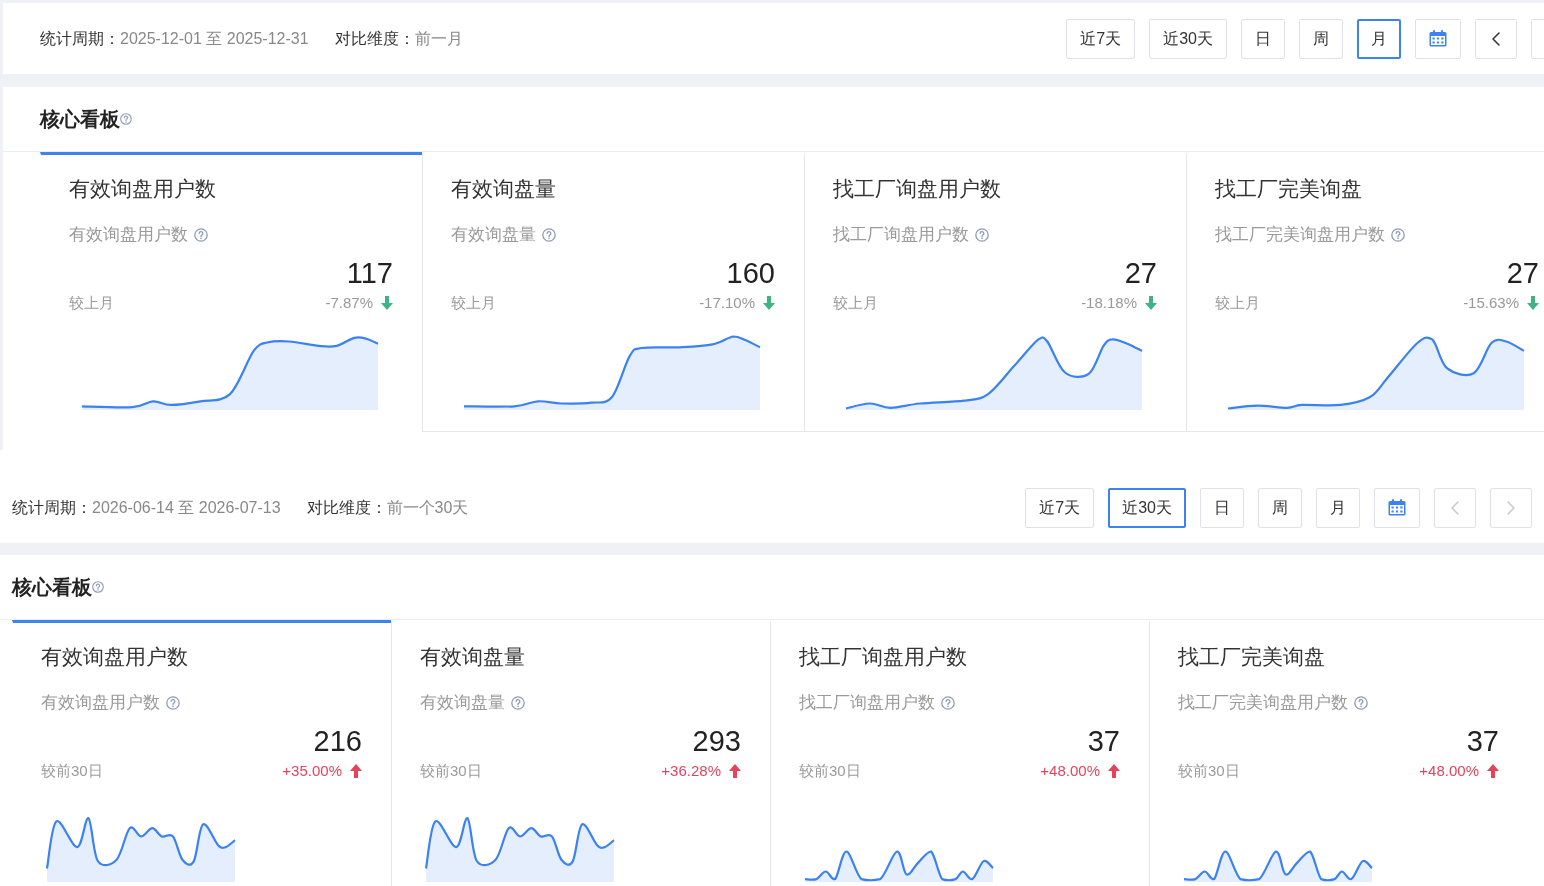  Describe the element at coordinates (369, 273) in the screenshot. I see `metric-value: 117` at that location.